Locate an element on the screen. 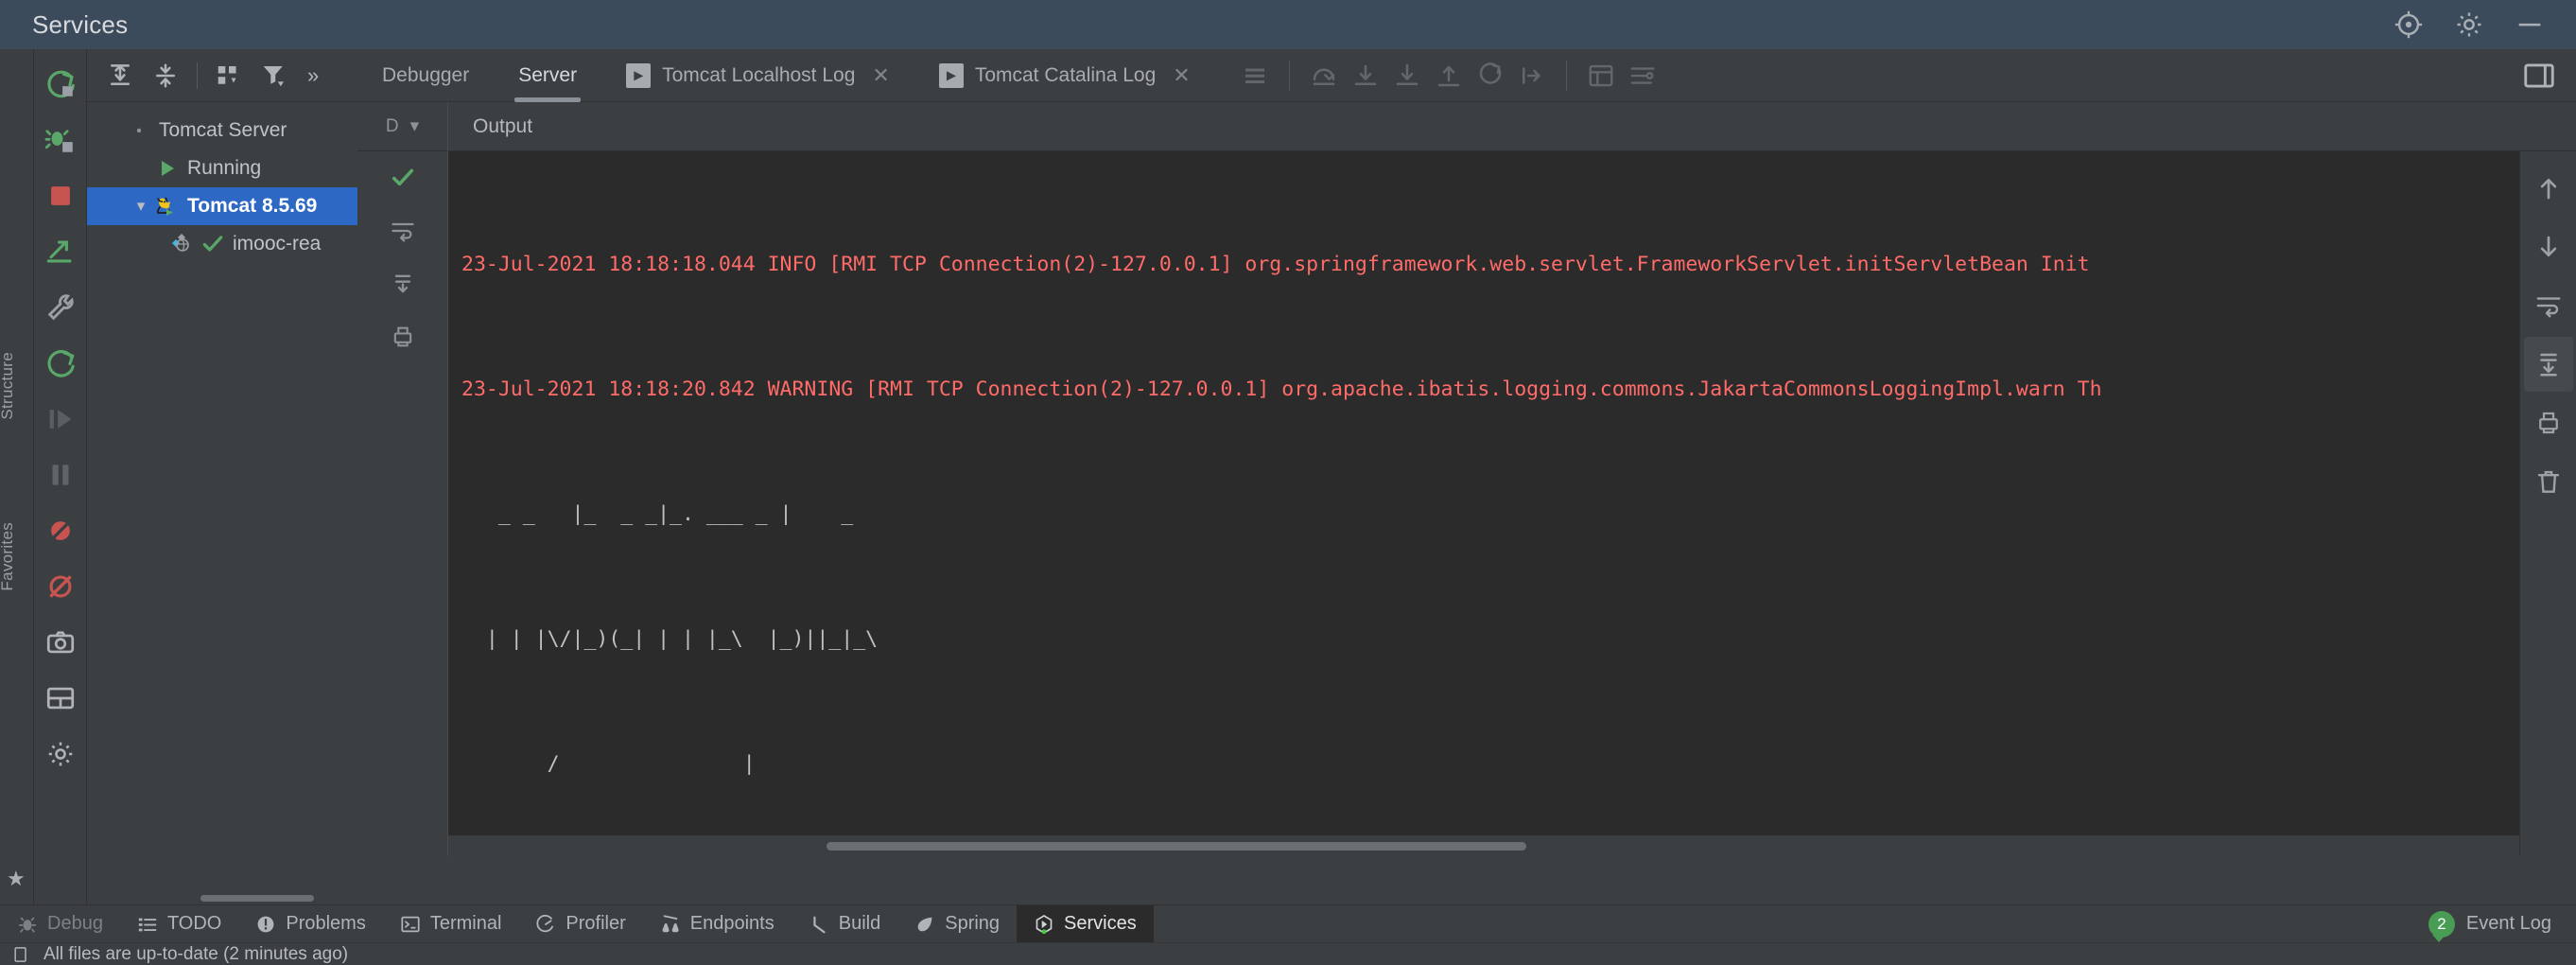  console-horizontal-scrollbar is located at coordinates (1176, 846).